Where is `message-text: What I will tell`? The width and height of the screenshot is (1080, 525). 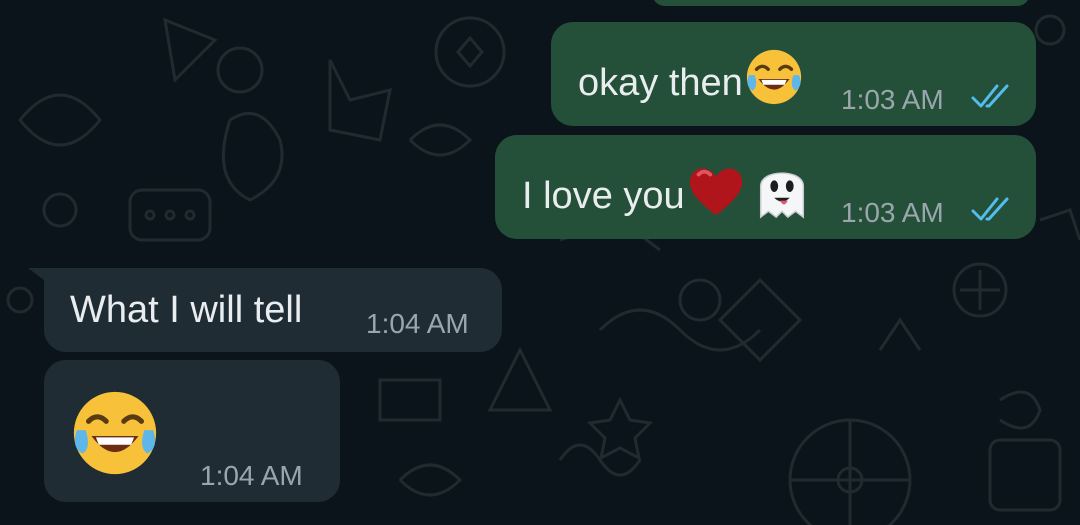 message-text: What I will tell is located at coordinates (186, 310).